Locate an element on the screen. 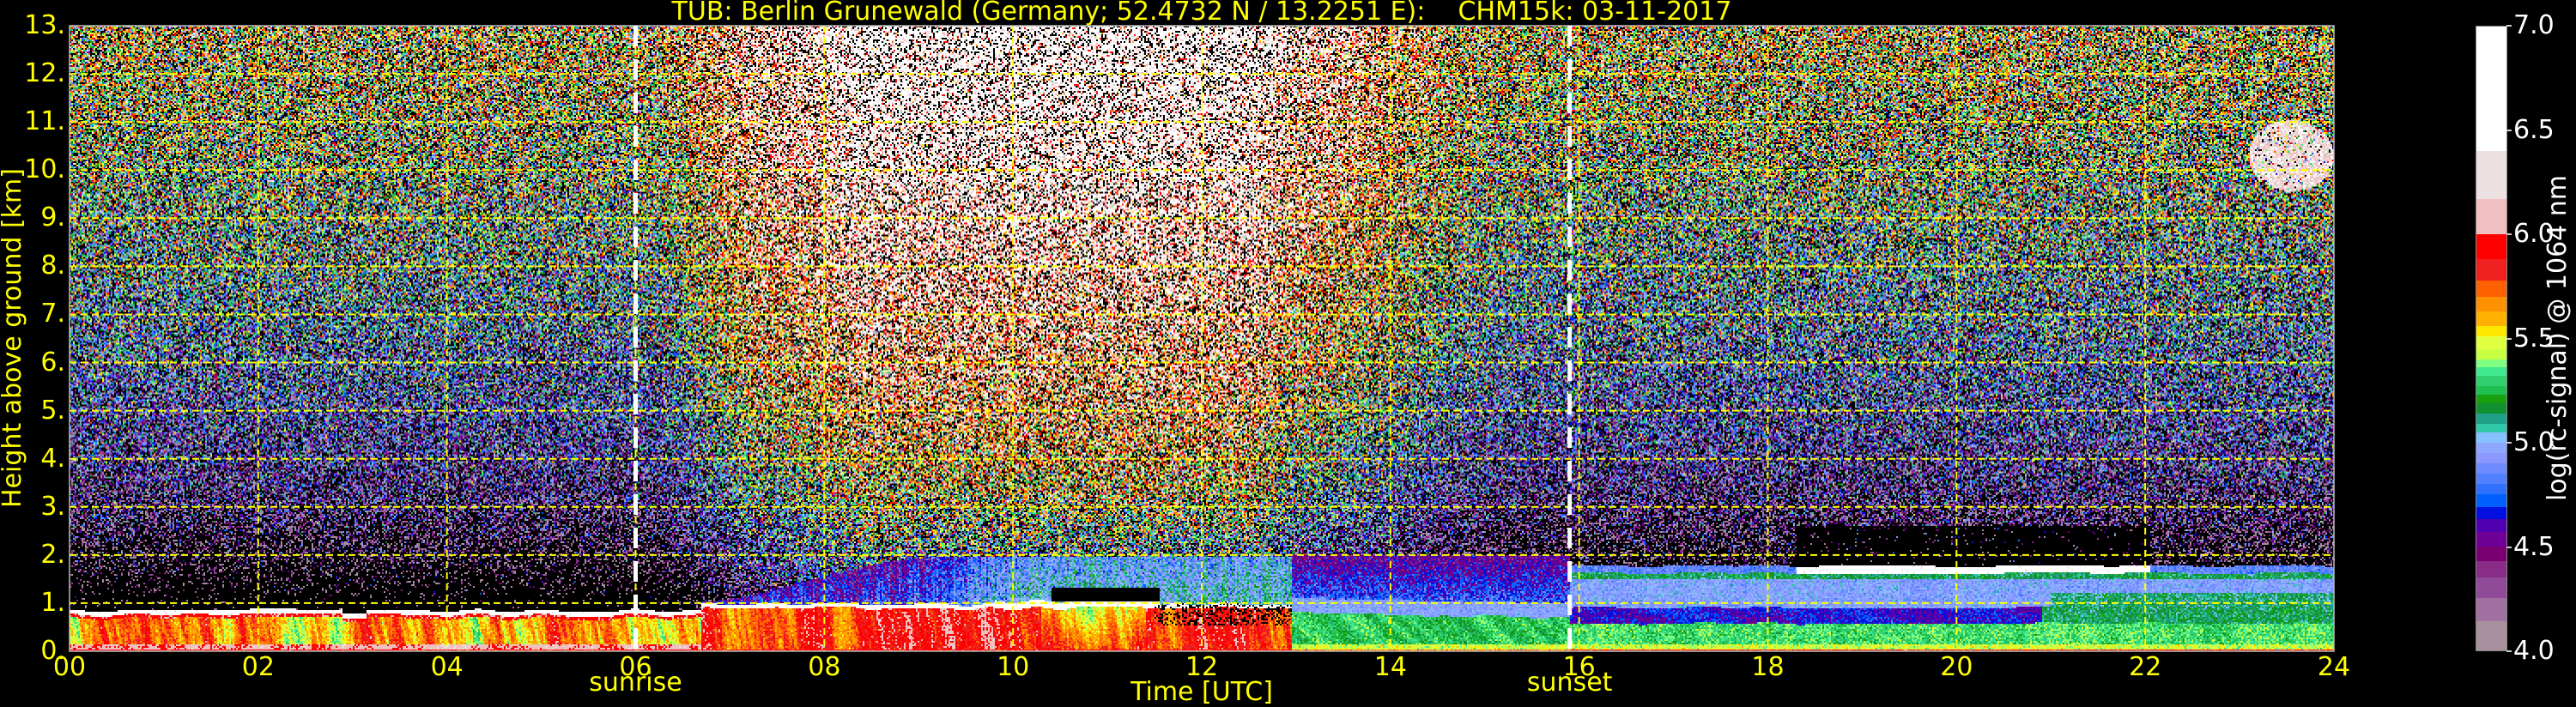 This screenshot has width=2576, height=707. colorbar-tick-label: 4.5 is located at coordinates (2534, 546).